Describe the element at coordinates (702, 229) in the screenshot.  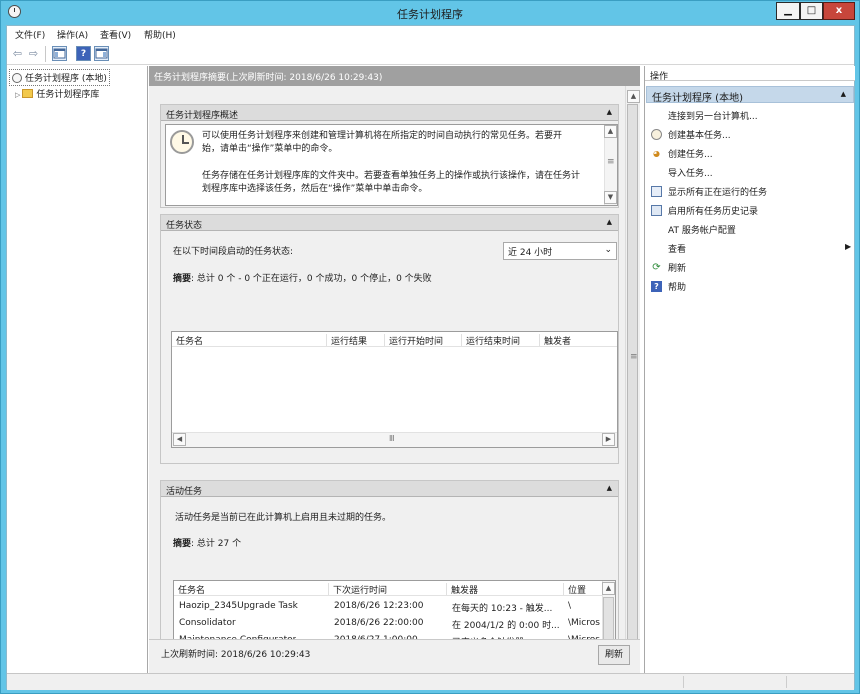
I see `action-at-service-config: AT 服务帐户配置` at that location.